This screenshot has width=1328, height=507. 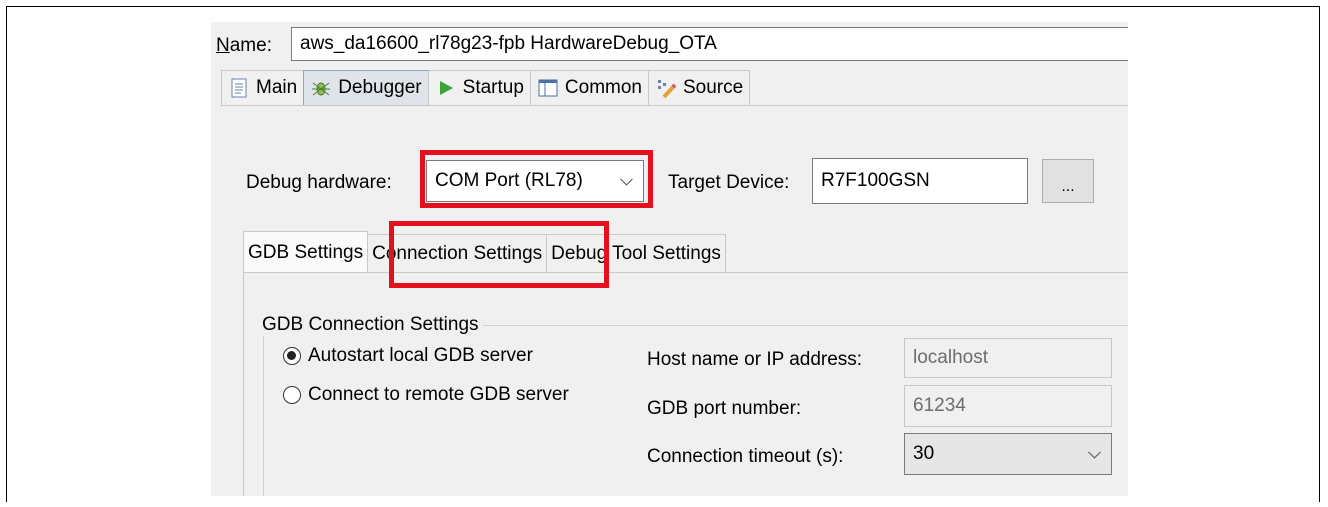 I want to click on timeout-value: 30, so click(x=924, y=453).